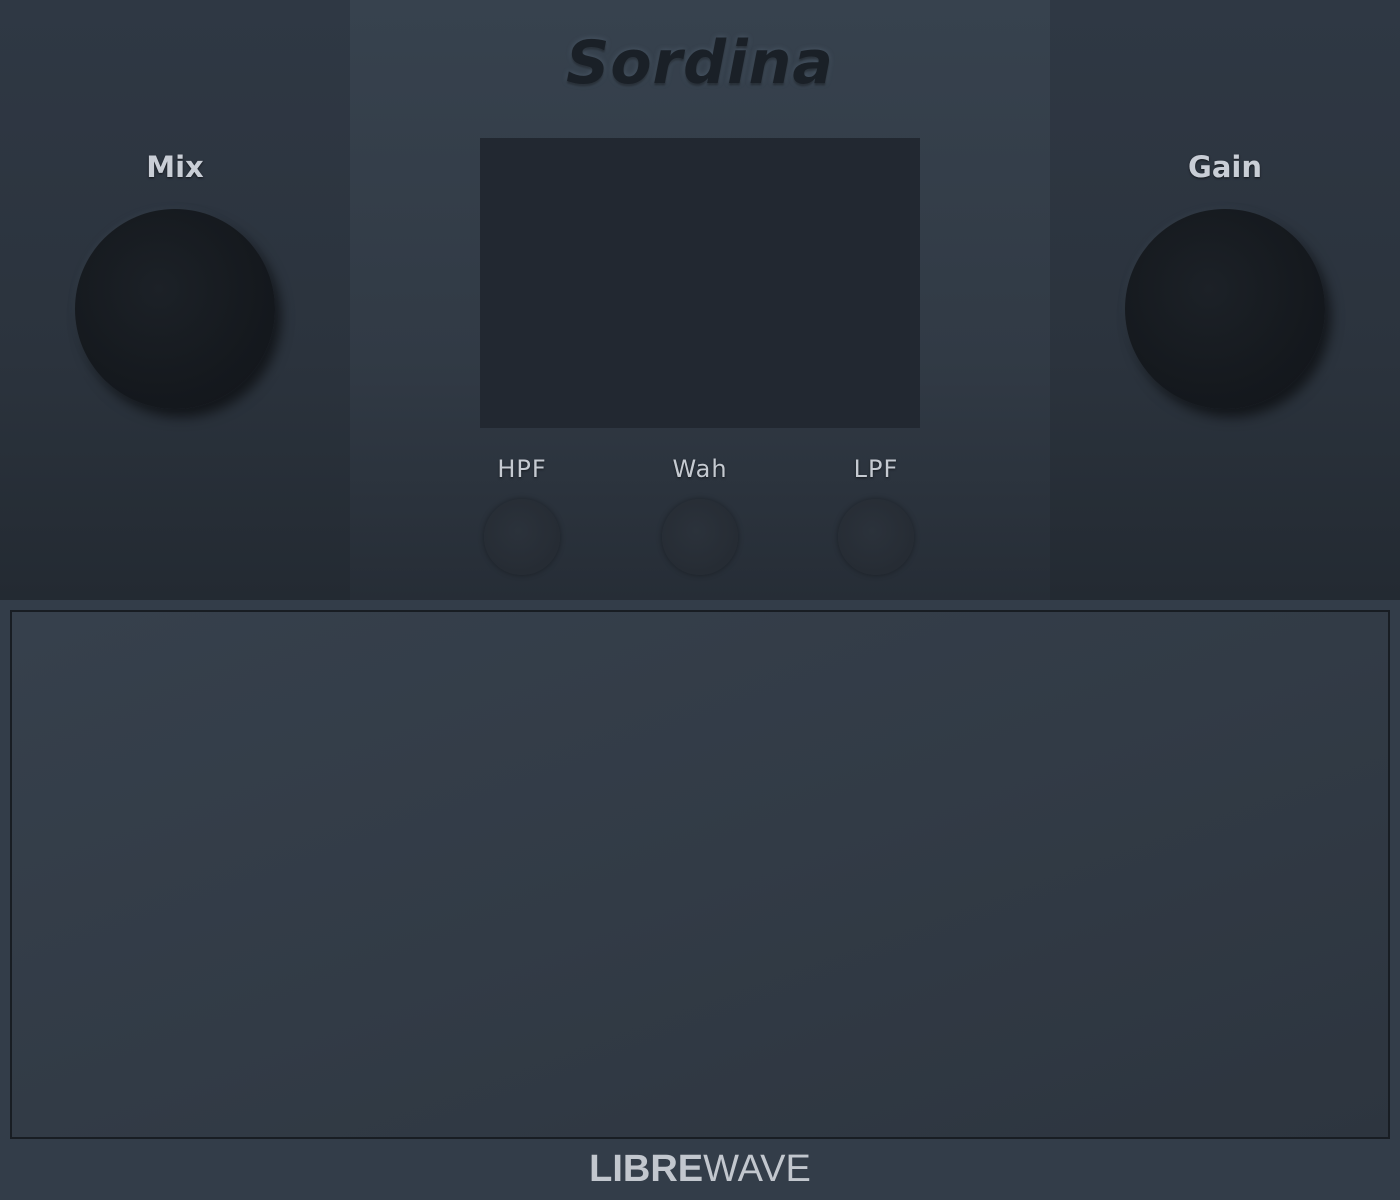  Describe the element at coordinates (876, 537) in the screenshot. I see `lpf-knob` at that location.